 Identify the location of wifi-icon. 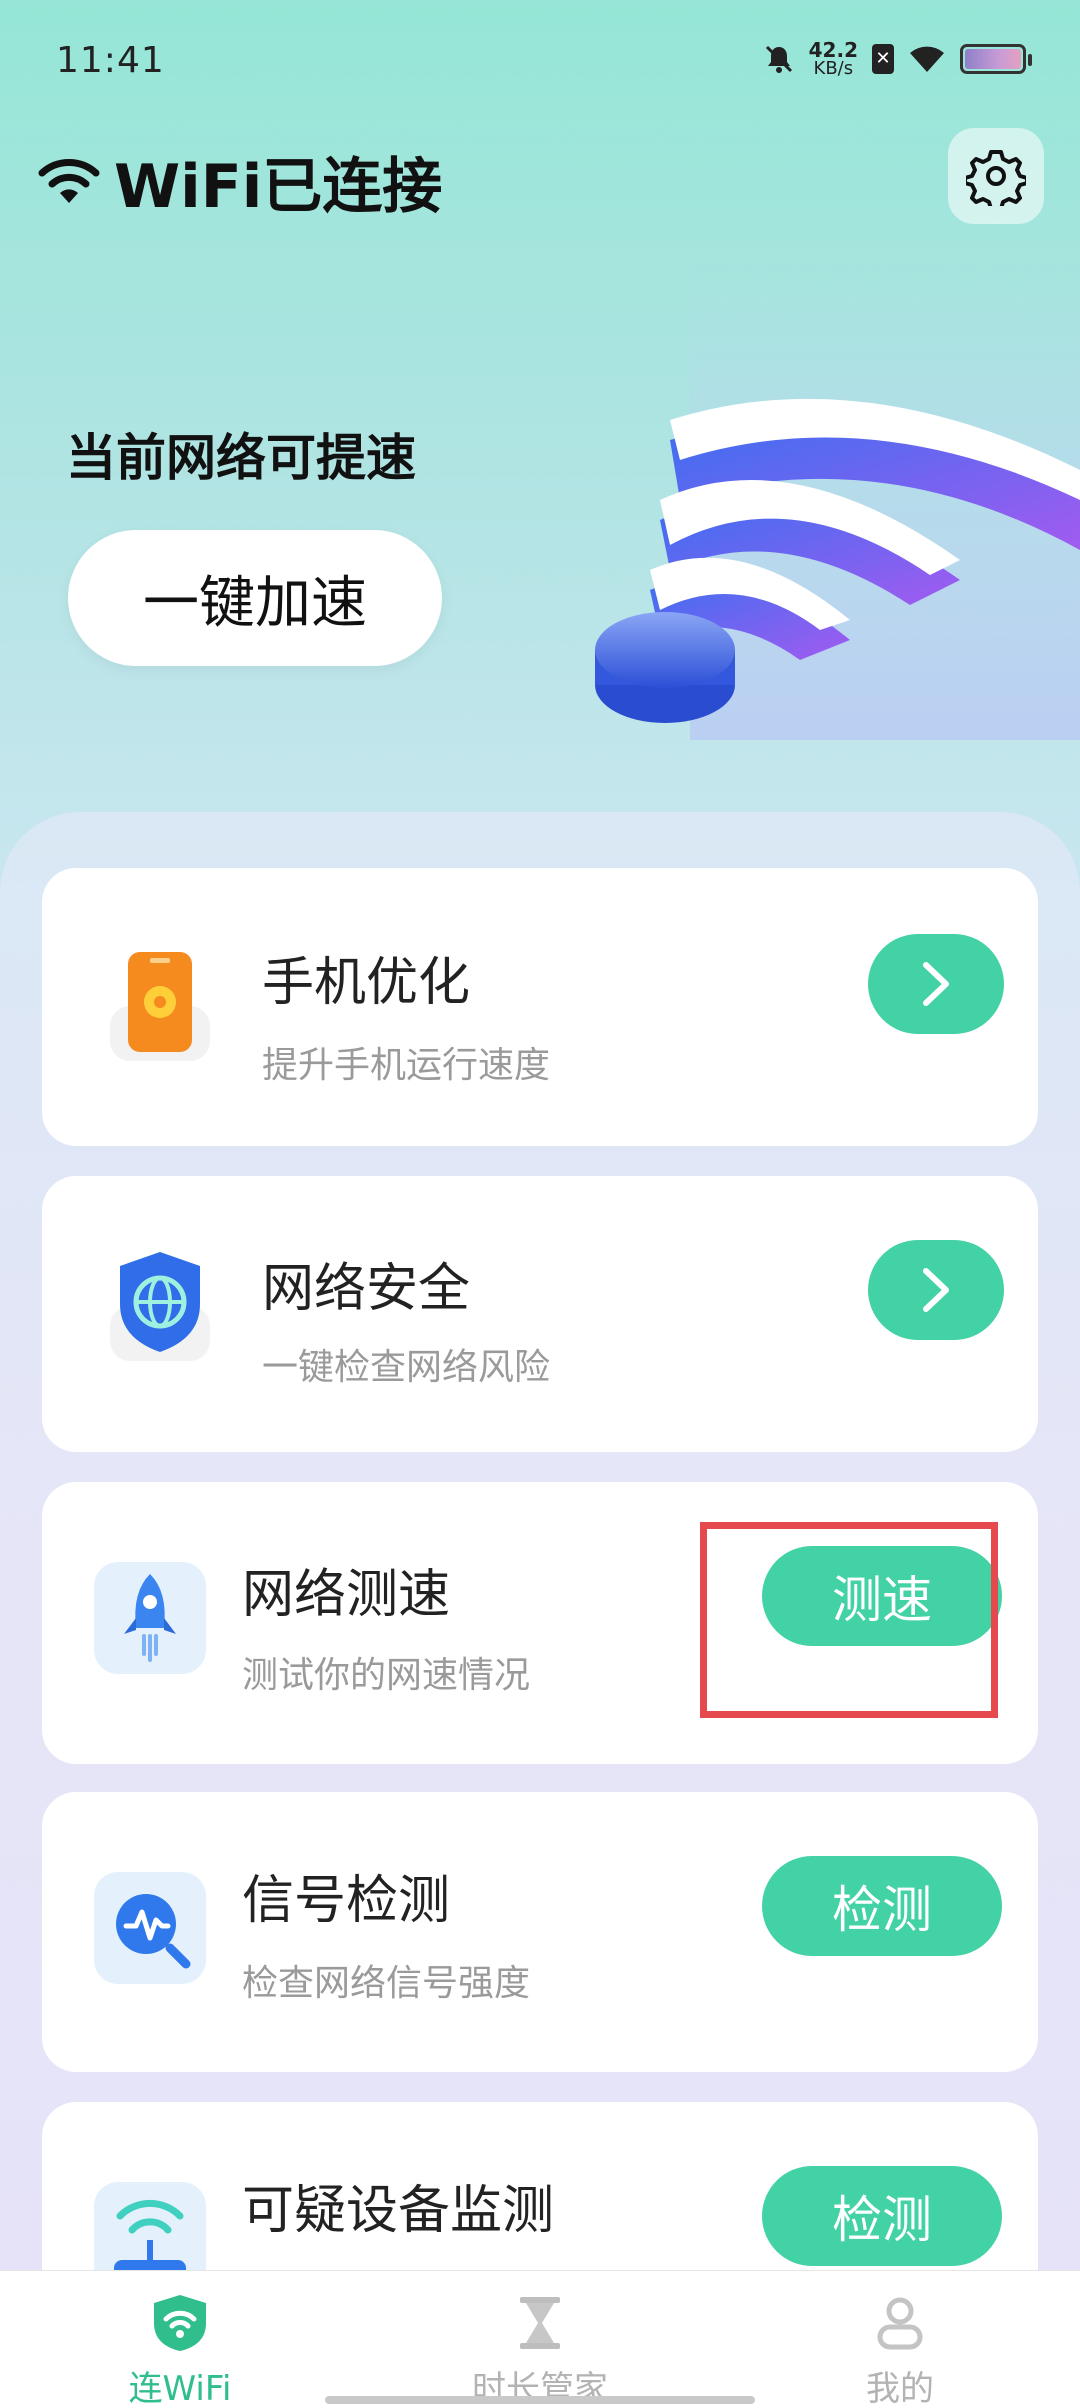
(69, 180).